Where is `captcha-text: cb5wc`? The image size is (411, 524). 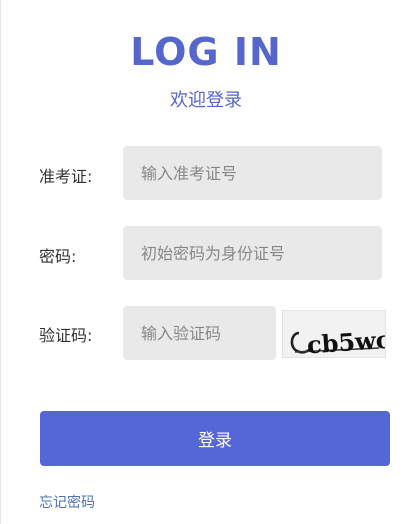 captcha-text: cb5wc is located at coordinates (346, 341).